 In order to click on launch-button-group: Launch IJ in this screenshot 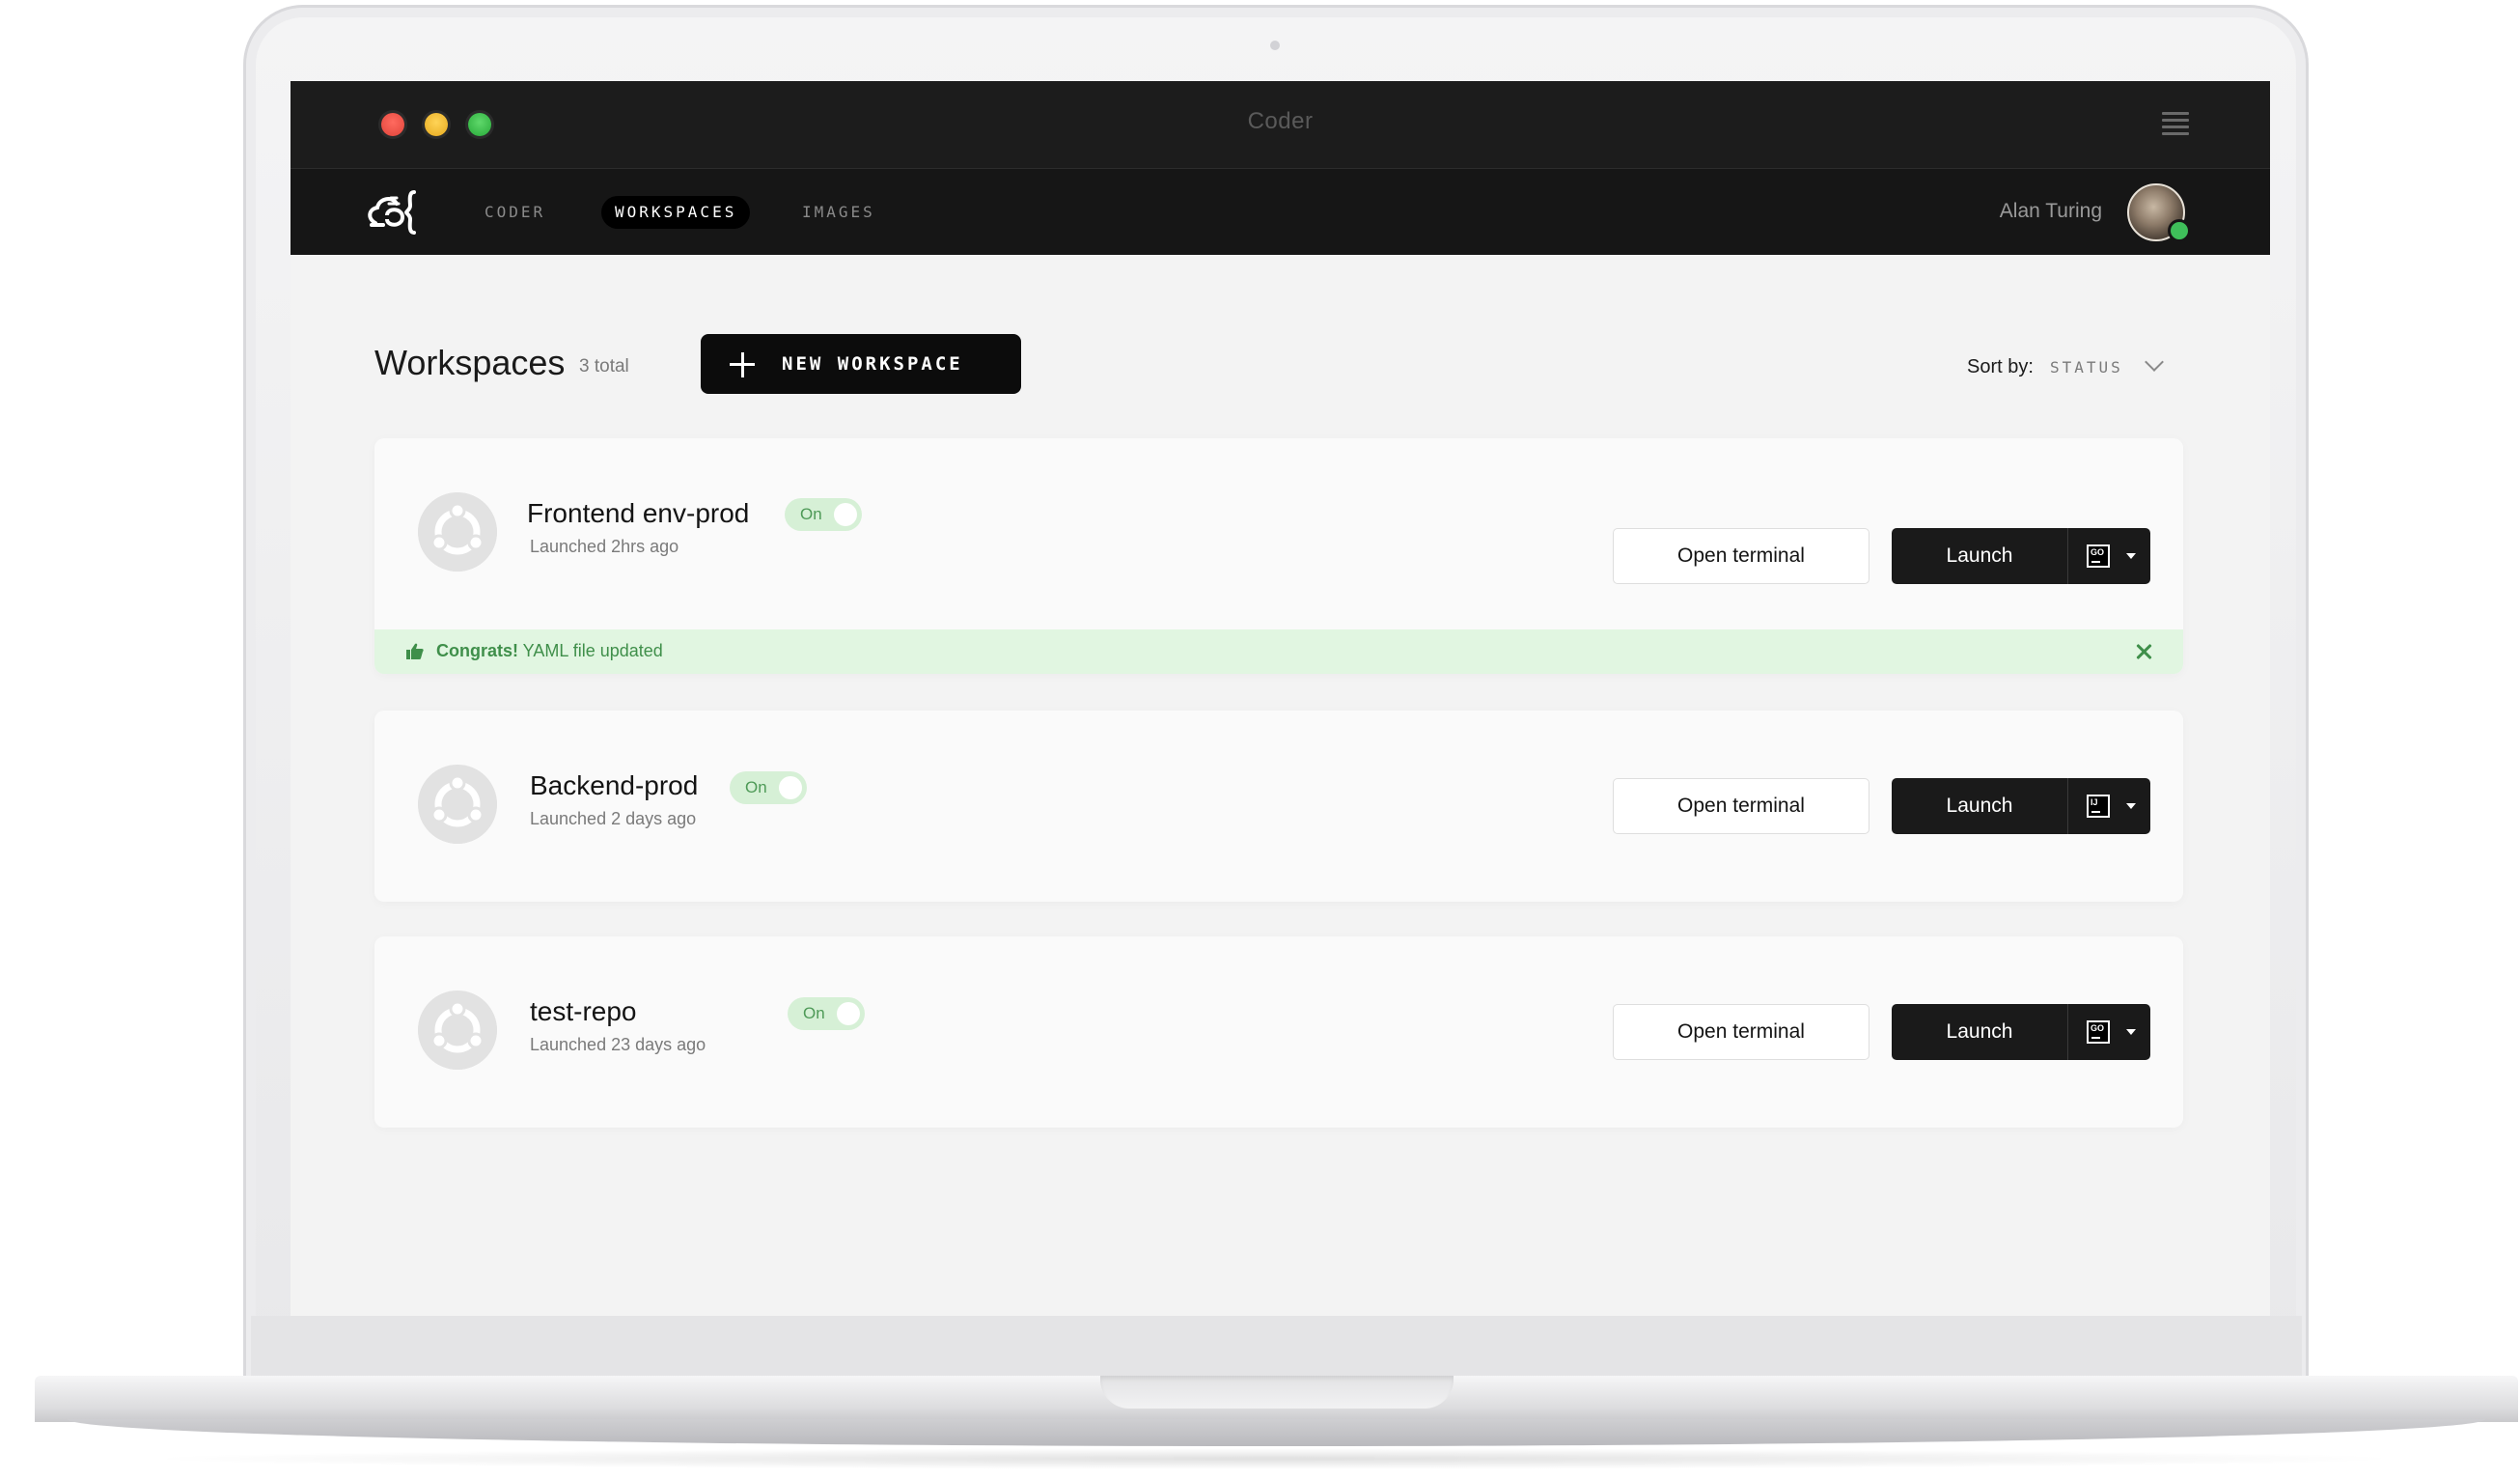, I will do `click(2021, 806)`.